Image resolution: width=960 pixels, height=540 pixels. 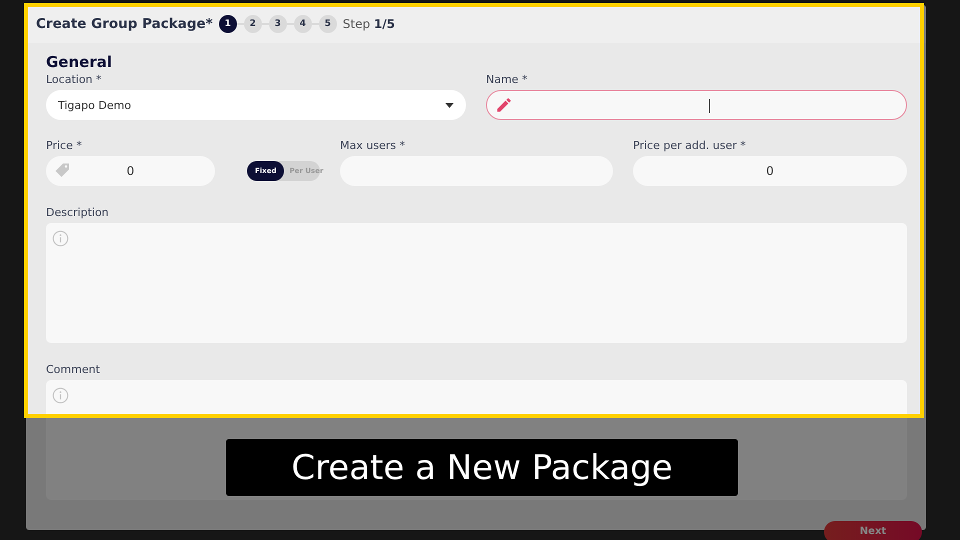 What do you see at coordinates (504, 105) in the screenshot?
I see `pencil-icon` at bounding box center [504, 105].